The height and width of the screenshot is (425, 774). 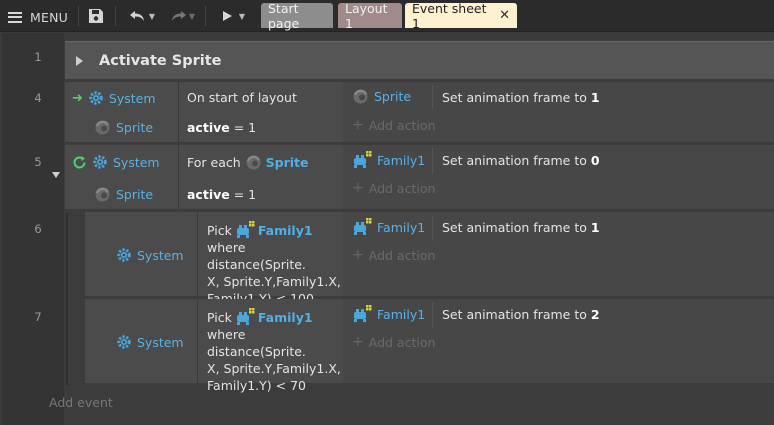 I want to click on tab-start-page: Start page, so click(x=297, y=15).